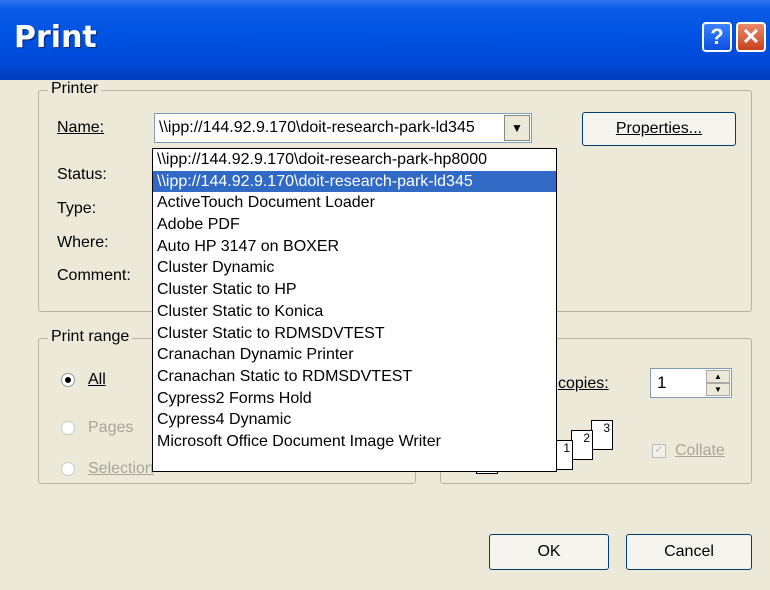 This screenshot has height=590, width=770. What do you see at coordinates (90, 337) in the screenshot?
I see `print-range-label: Print range` at bounding box center [90, 337].